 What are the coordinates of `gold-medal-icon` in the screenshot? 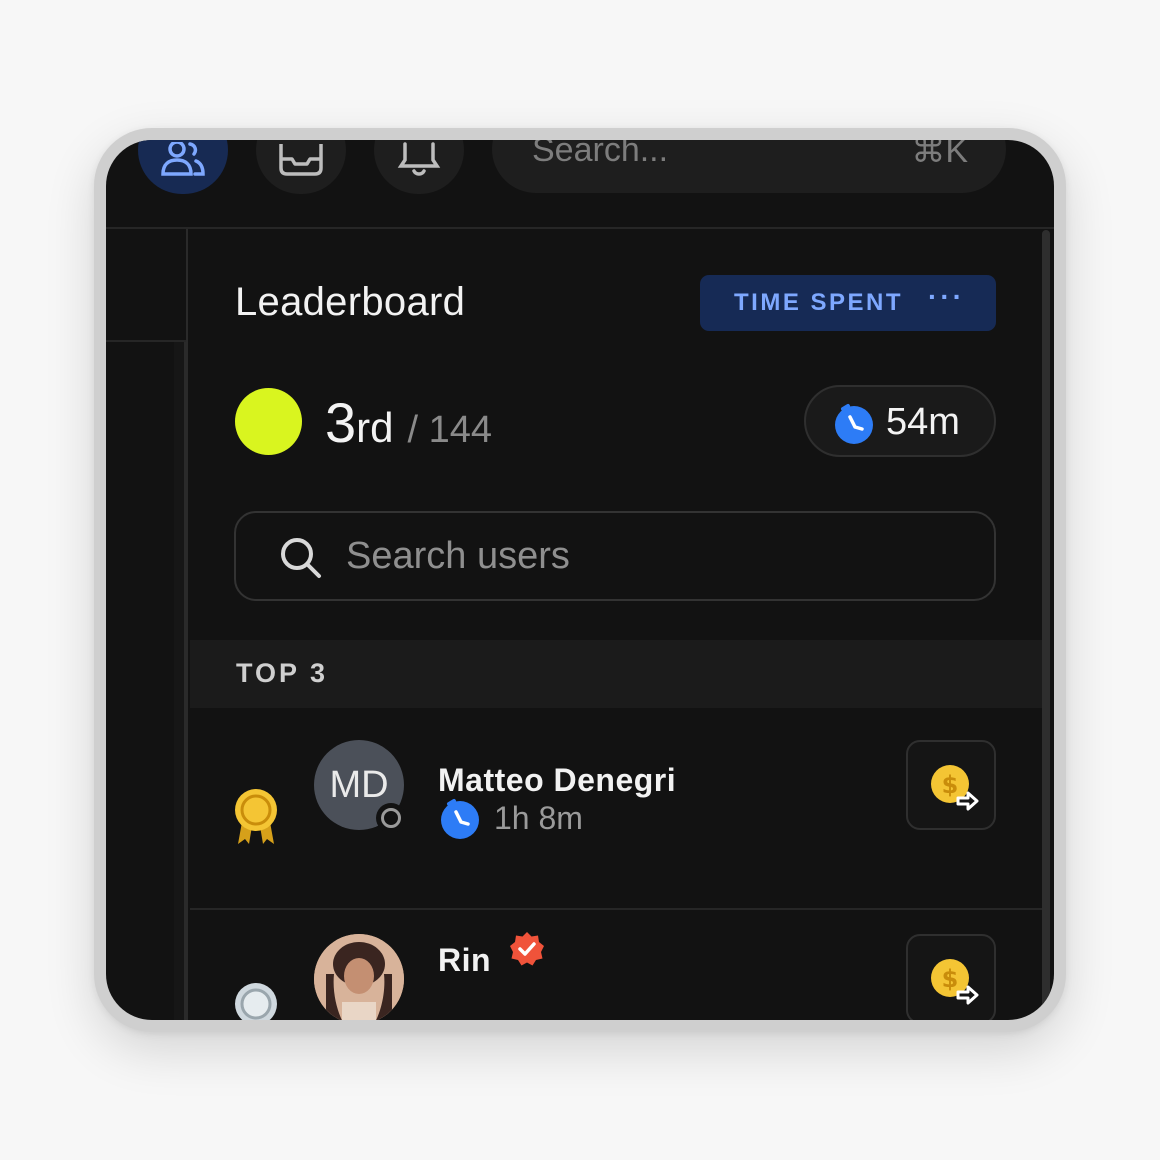 It's located at (256, 816).